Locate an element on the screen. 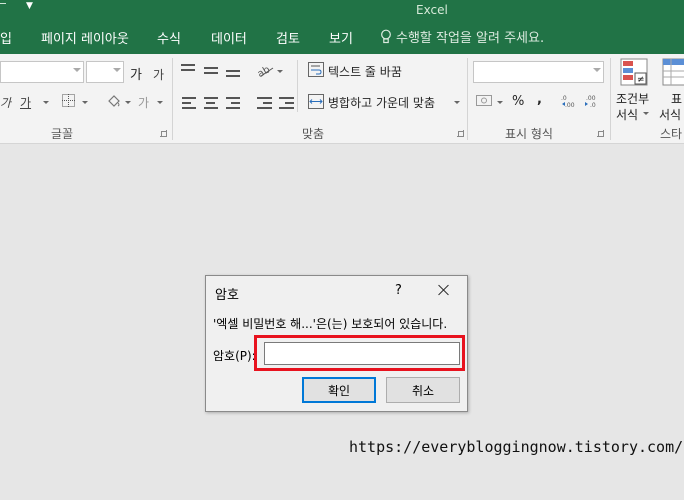 The width and height of the screenshot is (684, 500). increase-indent-icon is located at coordinates (286, 104).